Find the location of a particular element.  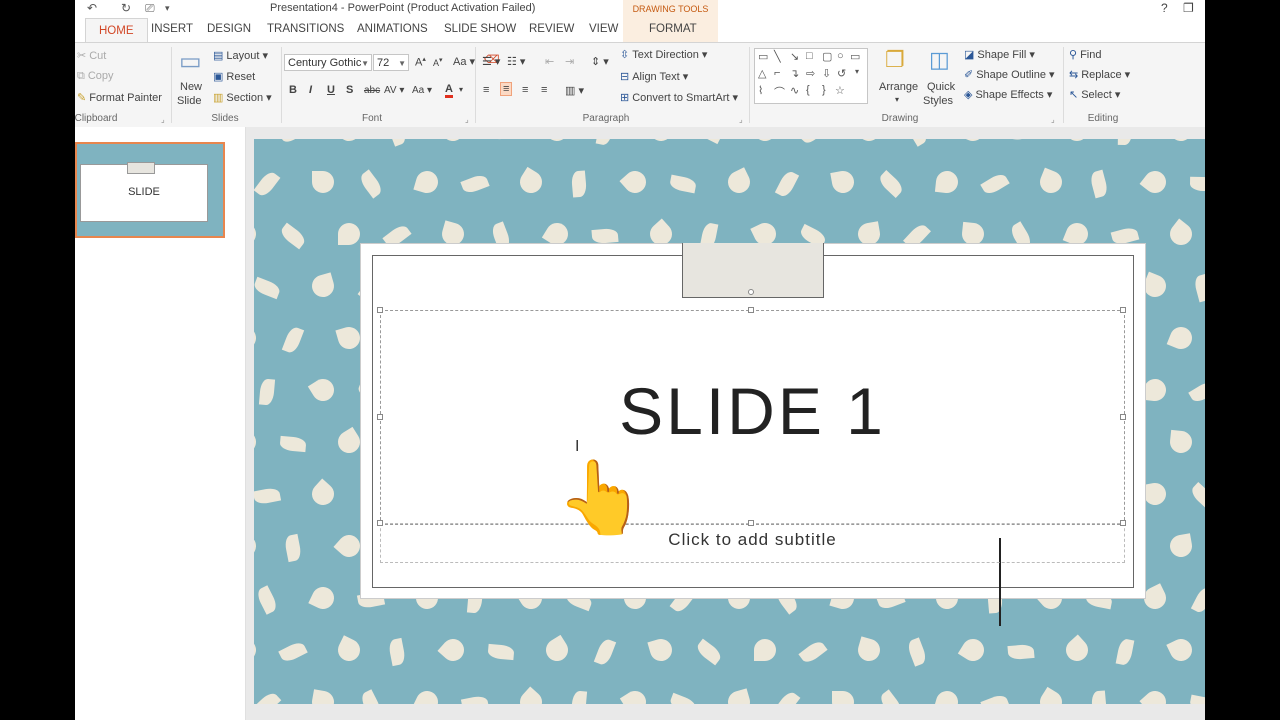

chevron-down-icon: ▾ is located at coordinates (461, 89).